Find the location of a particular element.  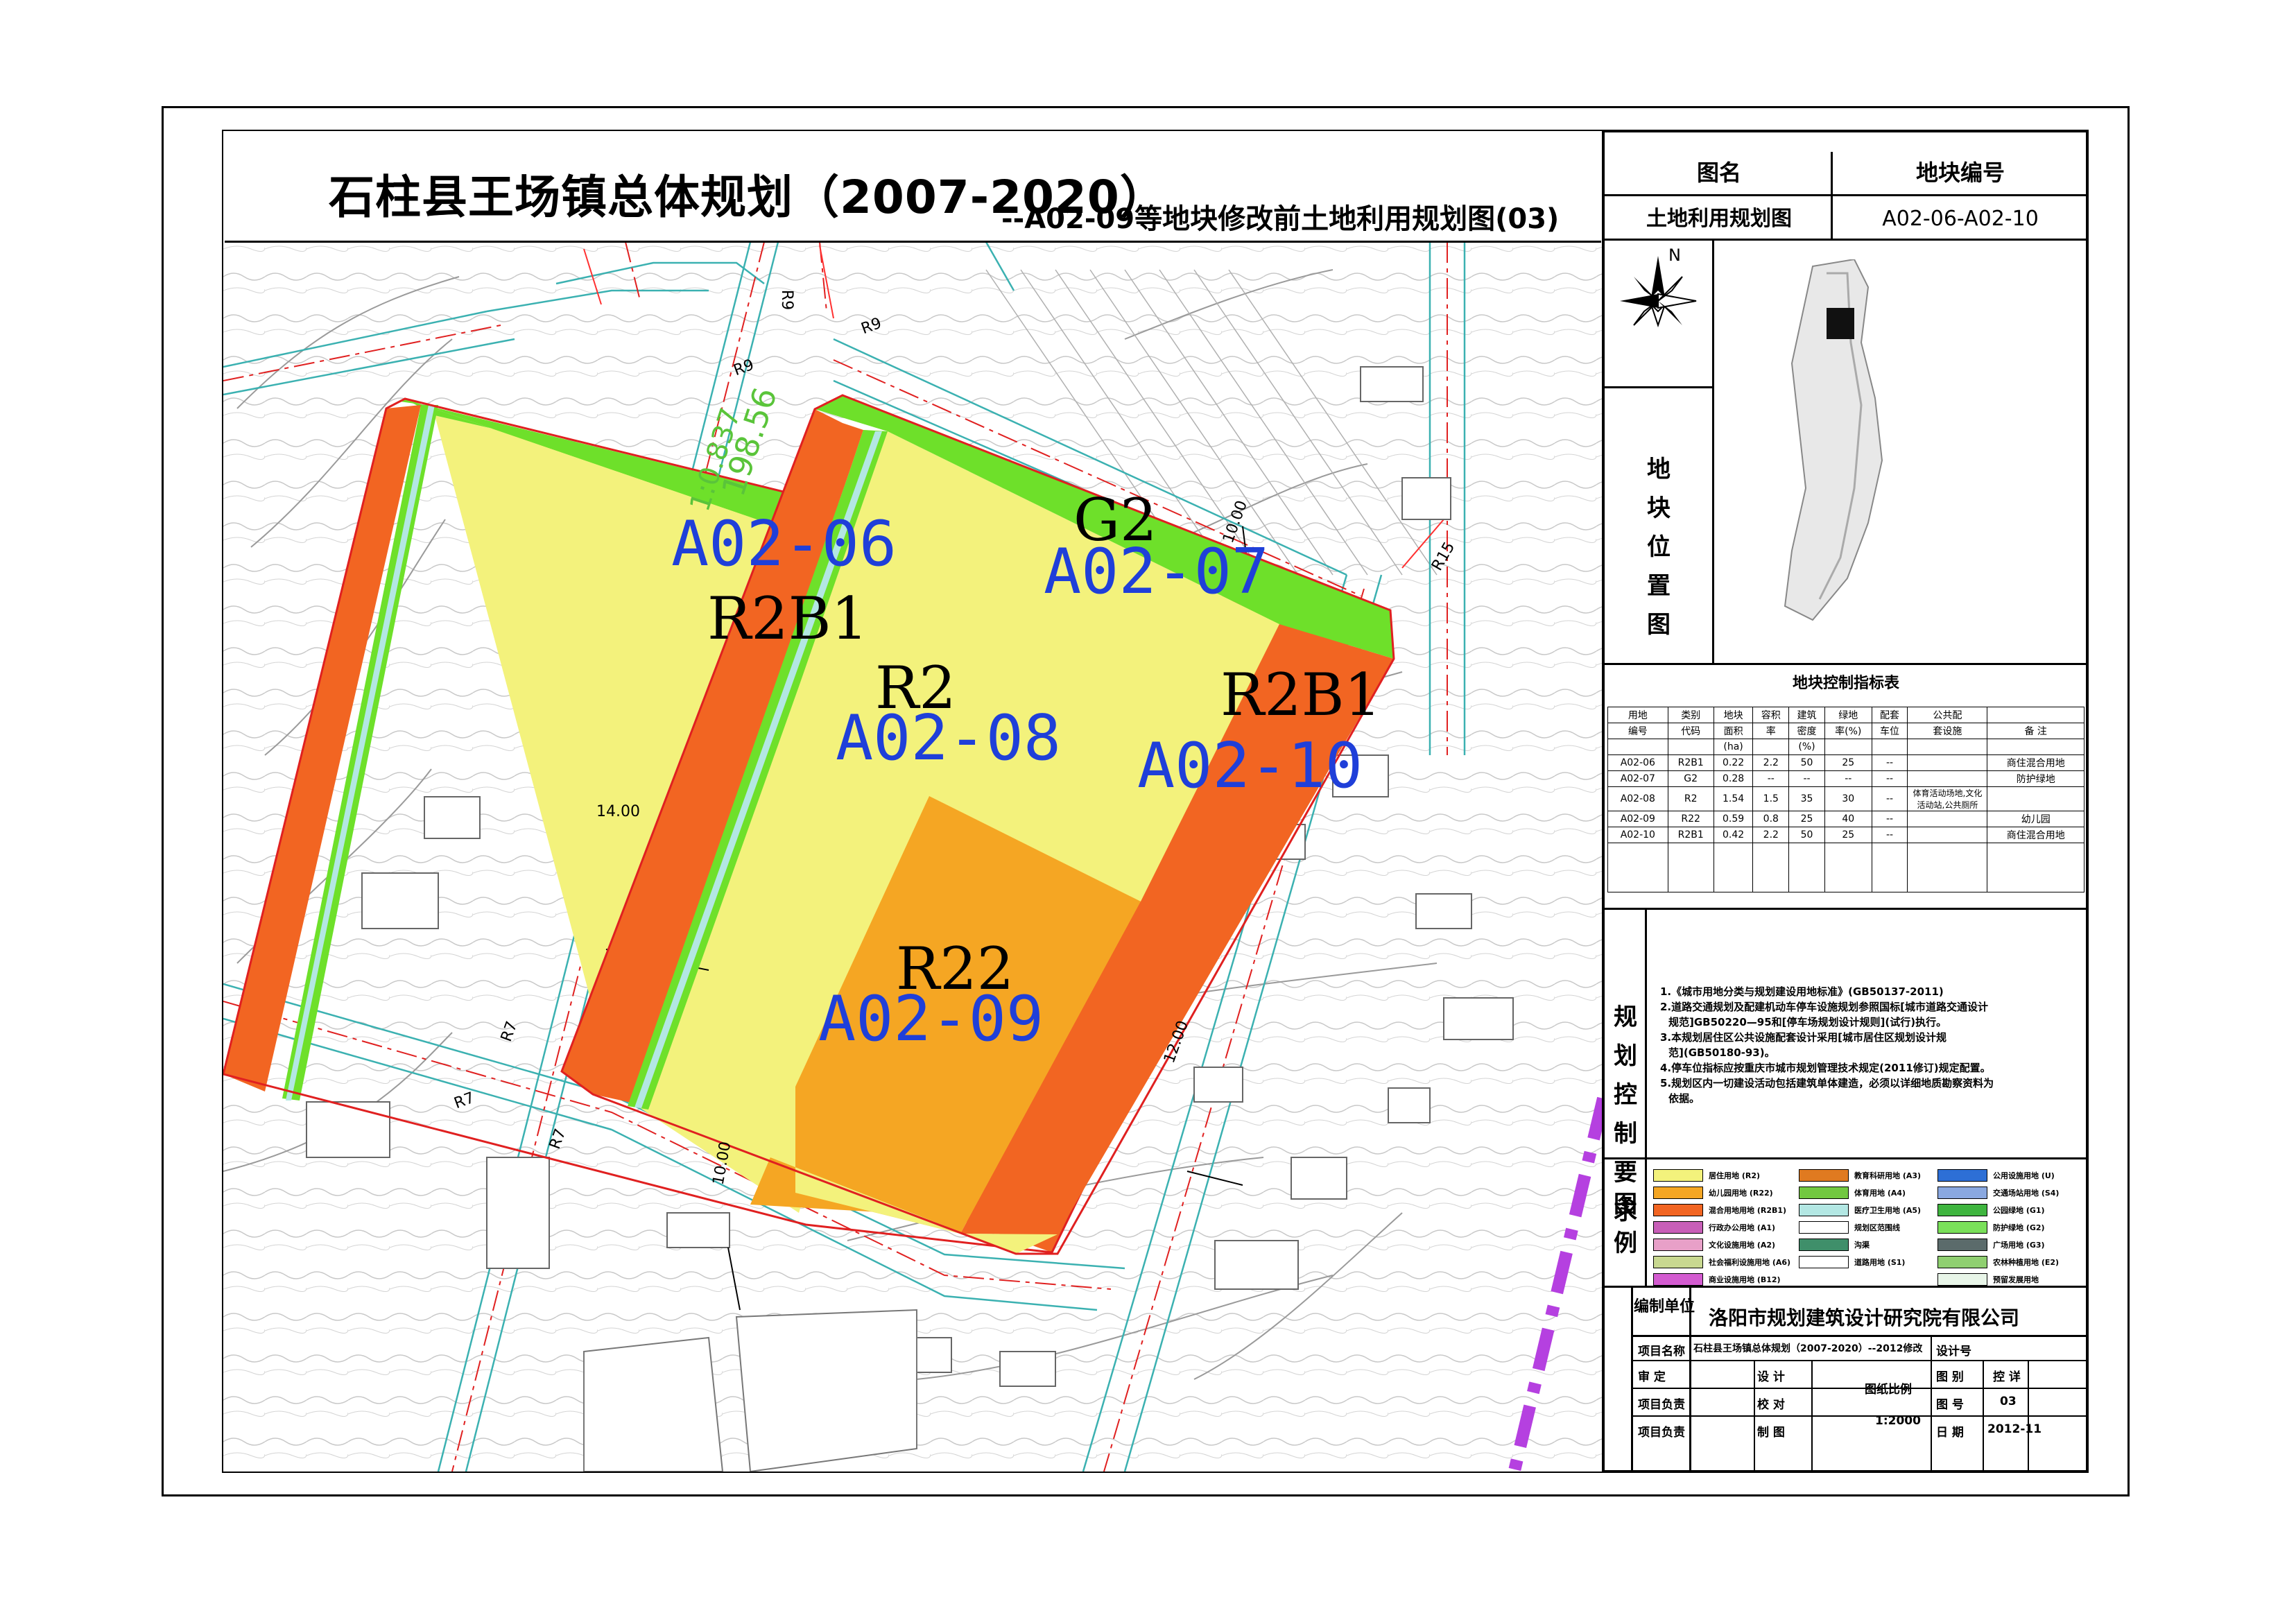

th2-5: 率(%) is located at coordinates (1848, 731).